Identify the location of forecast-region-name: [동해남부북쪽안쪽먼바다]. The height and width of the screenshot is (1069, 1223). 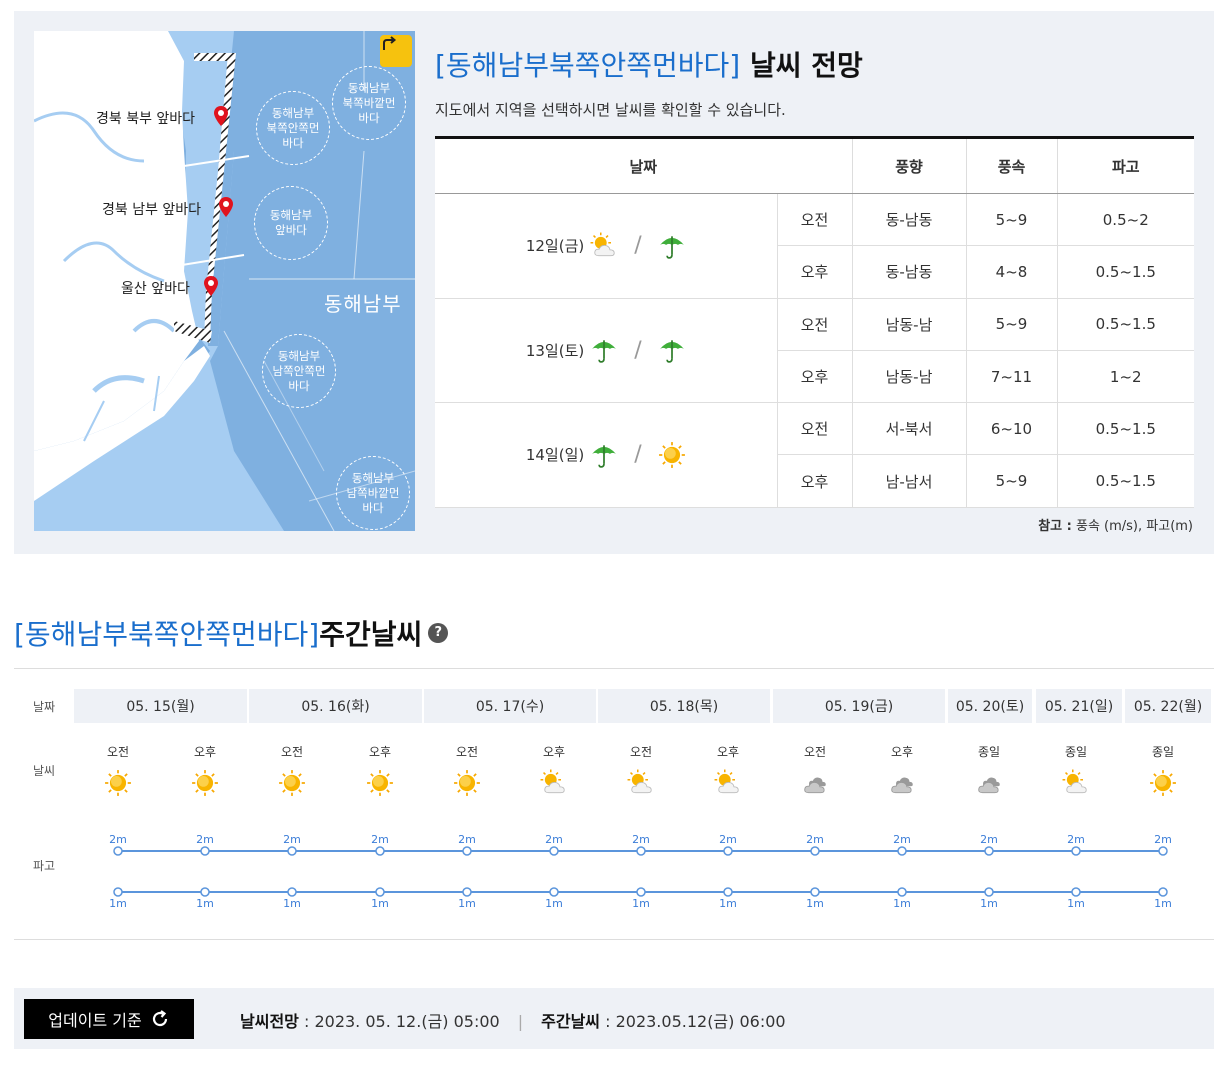
(588, 65).